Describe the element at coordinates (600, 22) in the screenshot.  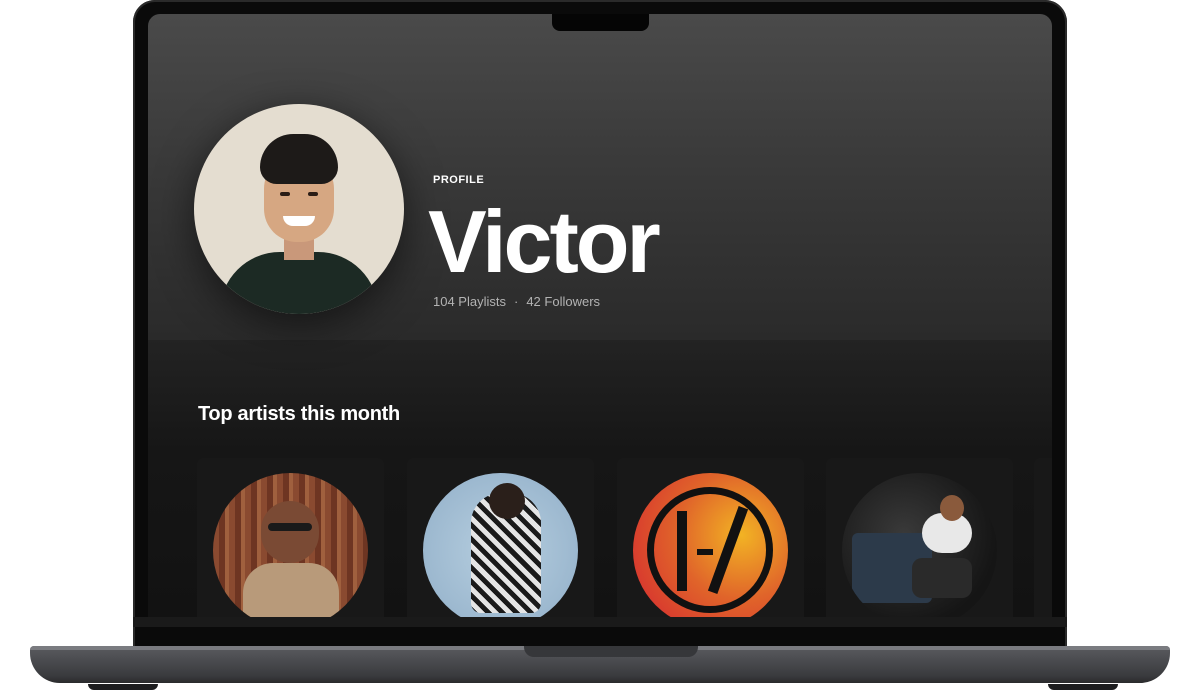
I see `camera-notch` at that location.